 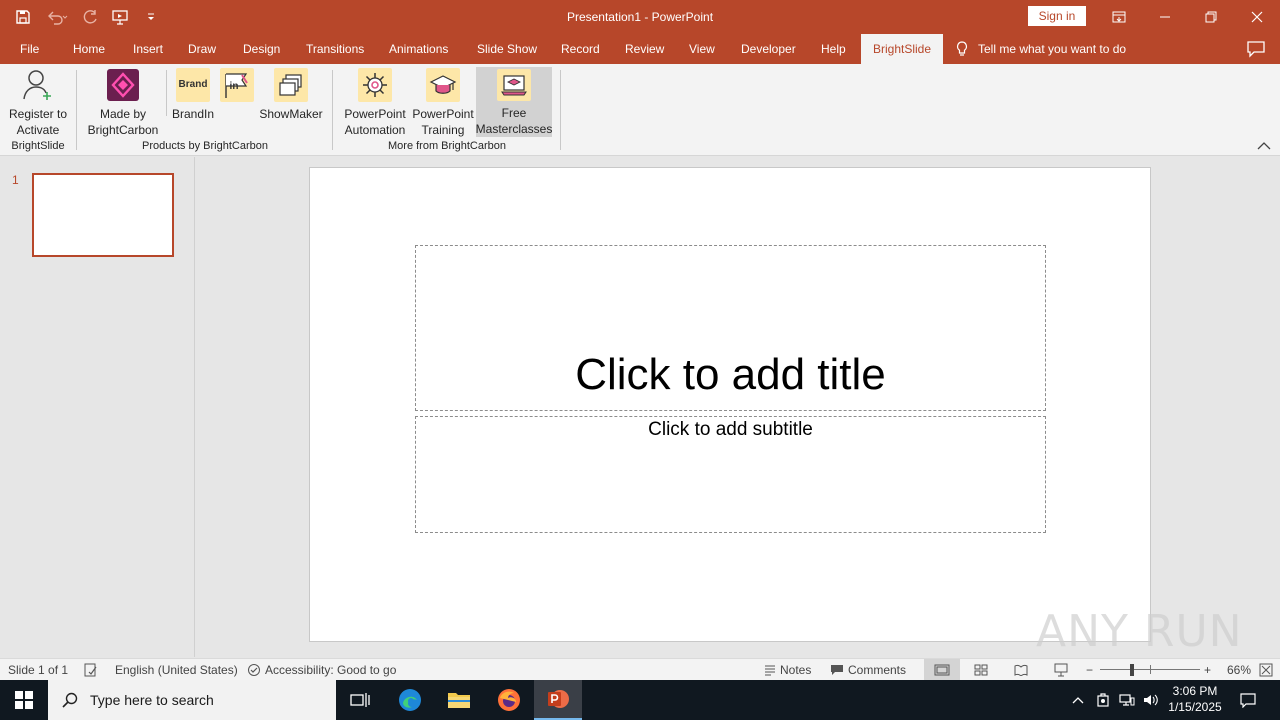 I want to click on save-button, so click(x=23, y=17).